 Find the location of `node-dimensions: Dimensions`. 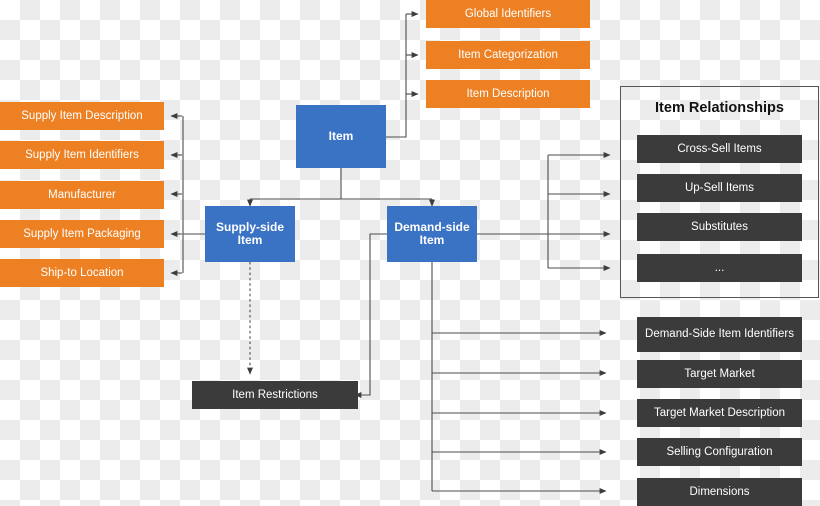

node-dimensions: Dimensions is located at coordinates (719, 492).